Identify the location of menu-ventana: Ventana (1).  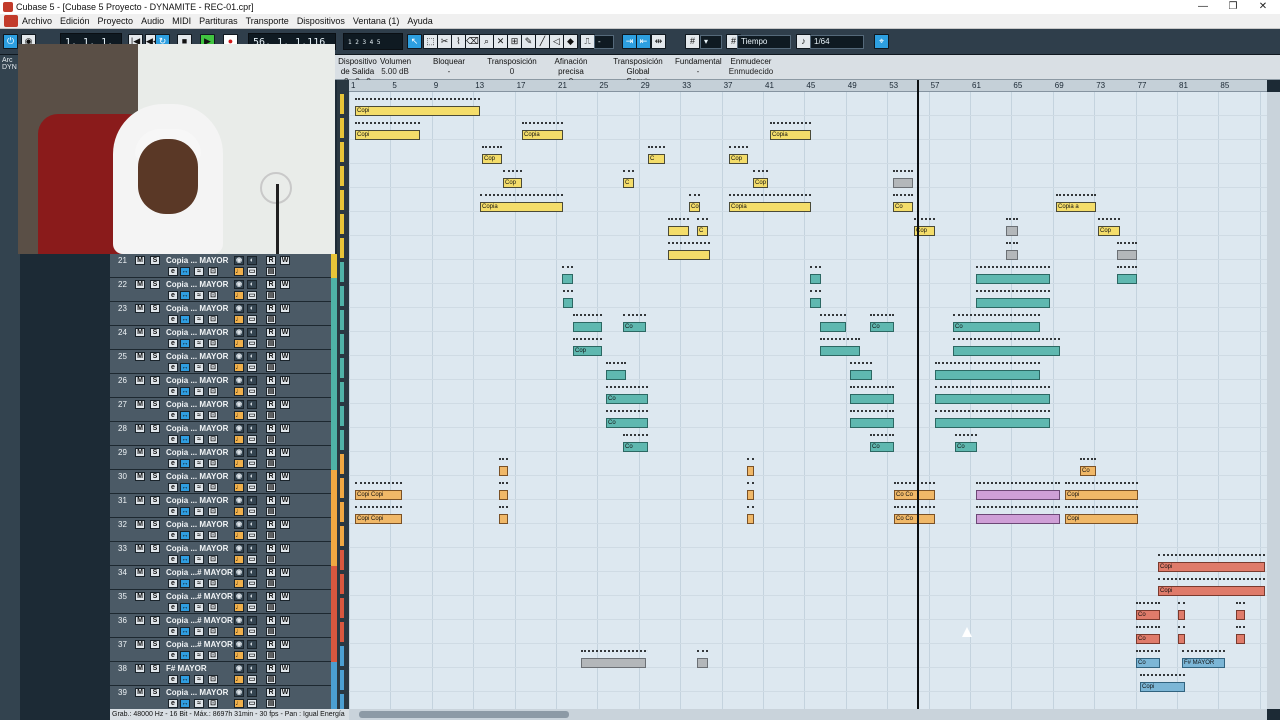
(376, 21).